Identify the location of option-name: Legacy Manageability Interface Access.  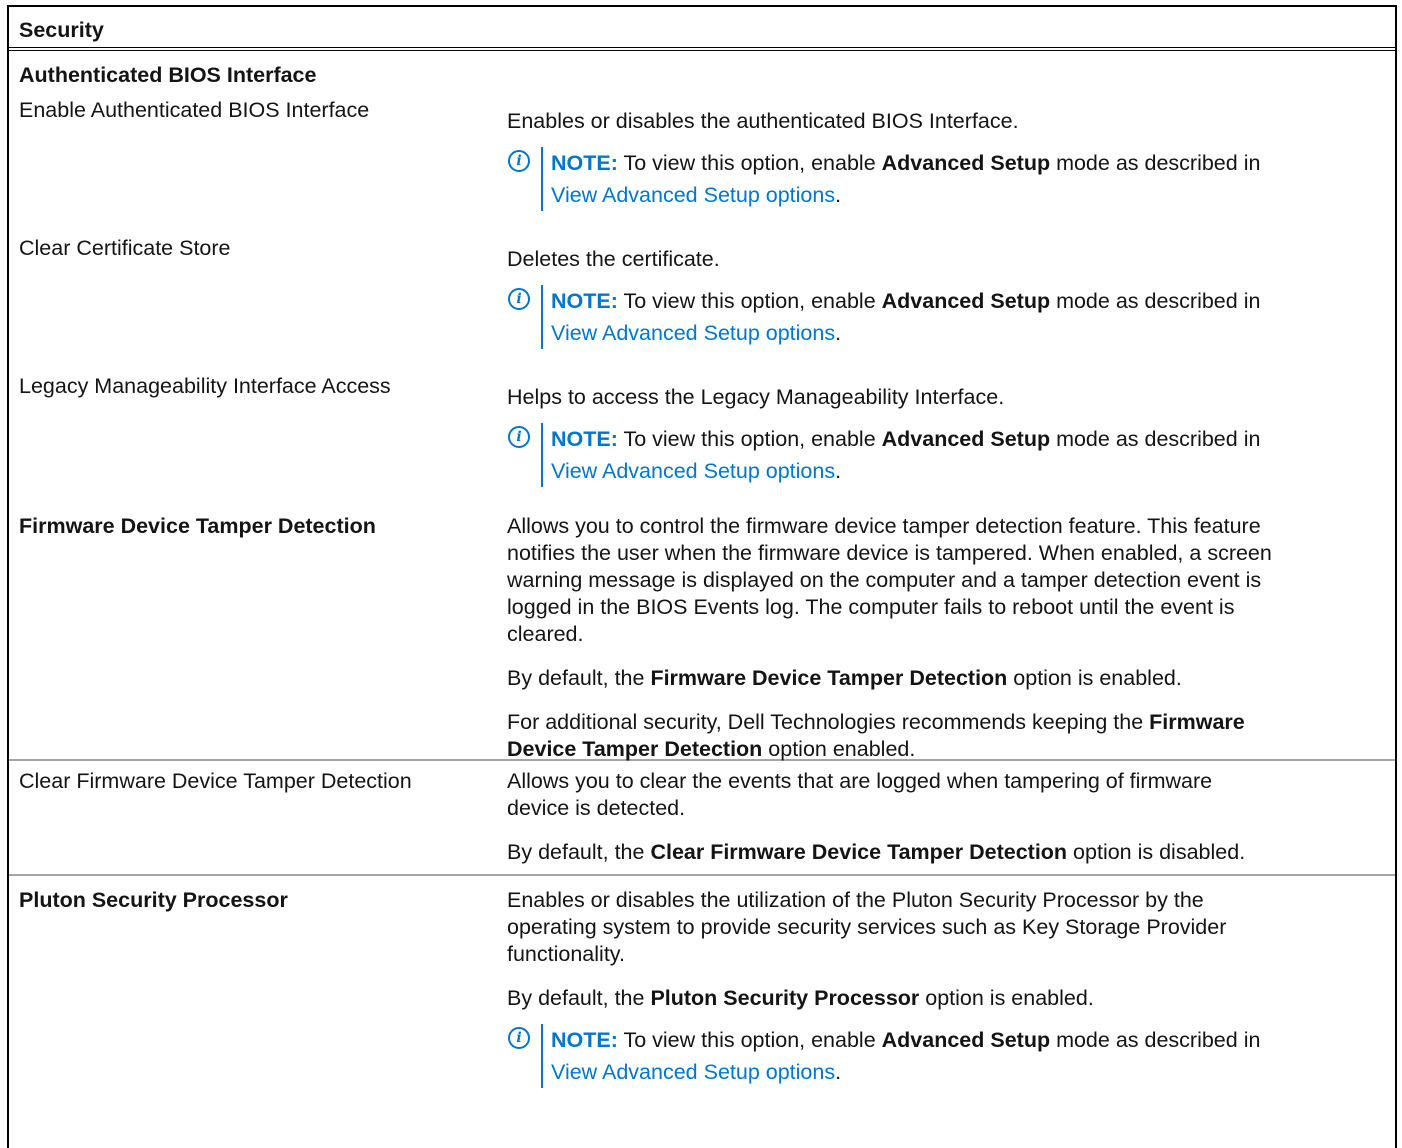
(258, 441).